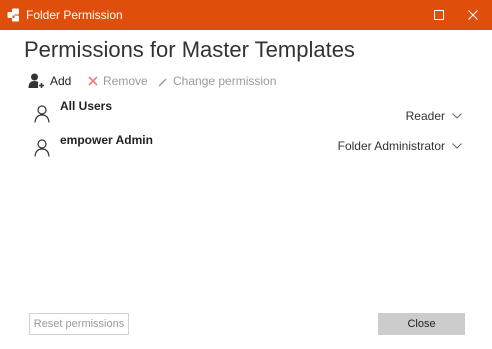 Image resolution: width=492 pixels, height=349 pixels. I want to click on permission-dropdown: Folder Administrator, so click(400, 146).